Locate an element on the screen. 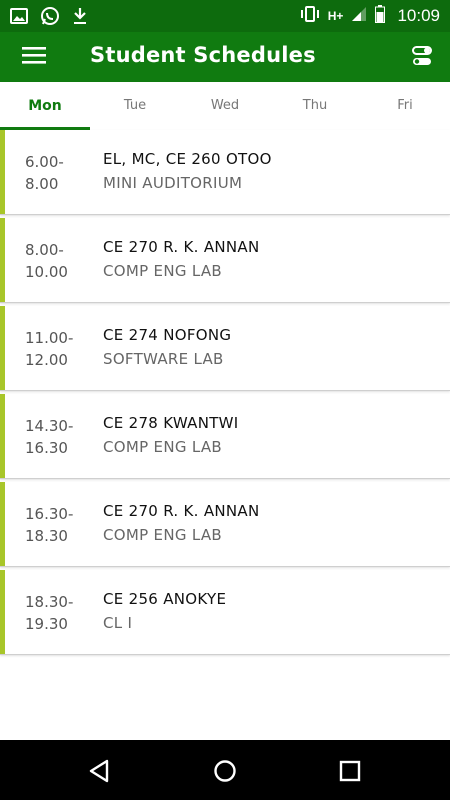 Image resolution: width=450 pixels, height=800 pixels. time-end: 19.30 is located at coordinates (46, 624).